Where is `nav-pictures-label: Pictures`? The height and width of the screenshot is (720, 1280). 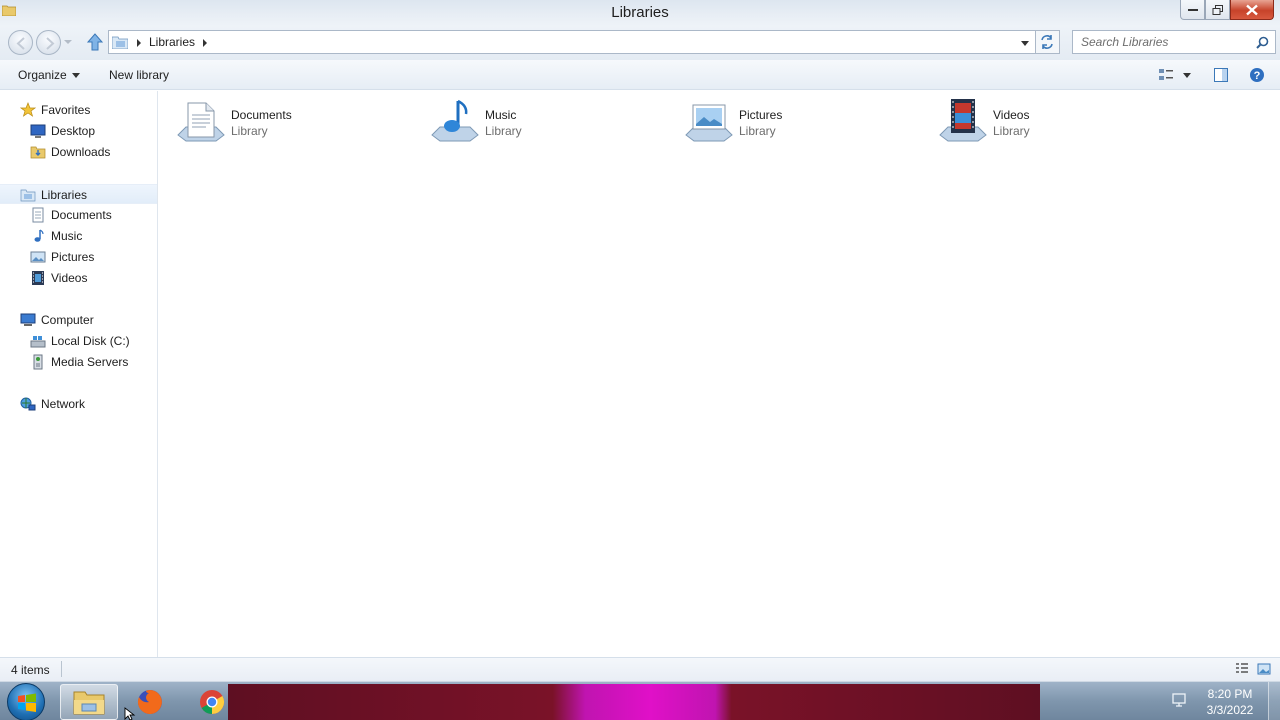 nav-pictures-label: Pictures is located at coordinates (73, 257).